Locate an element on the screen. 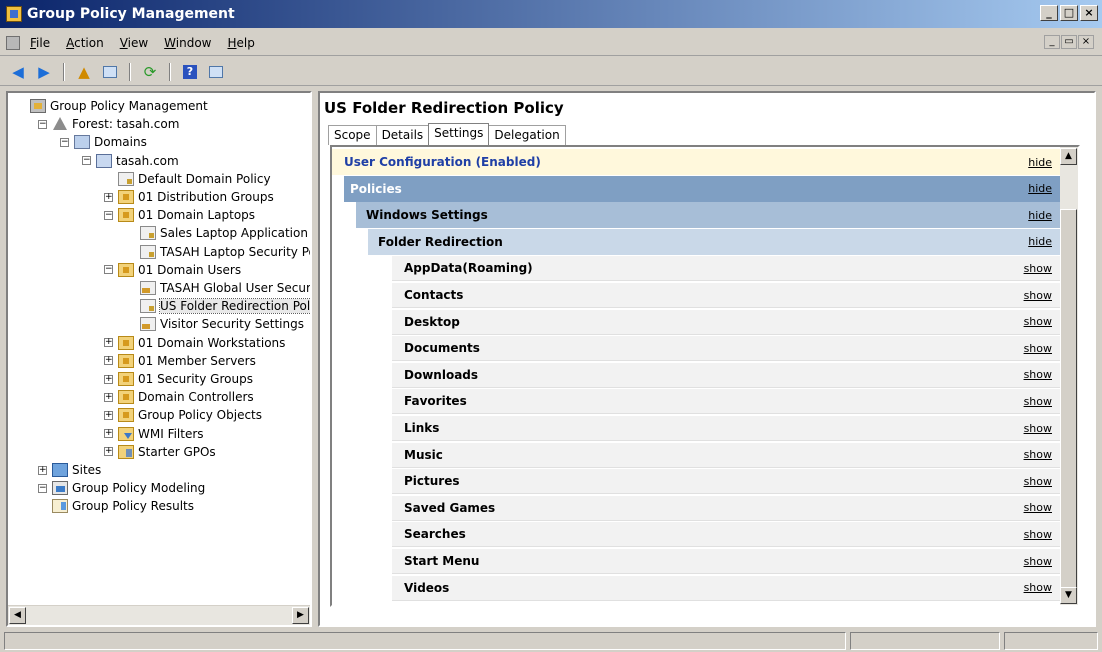 This screenshot has width=1102, height=652. tree-node-label: tasah.com is located at coordinates (147, 160).